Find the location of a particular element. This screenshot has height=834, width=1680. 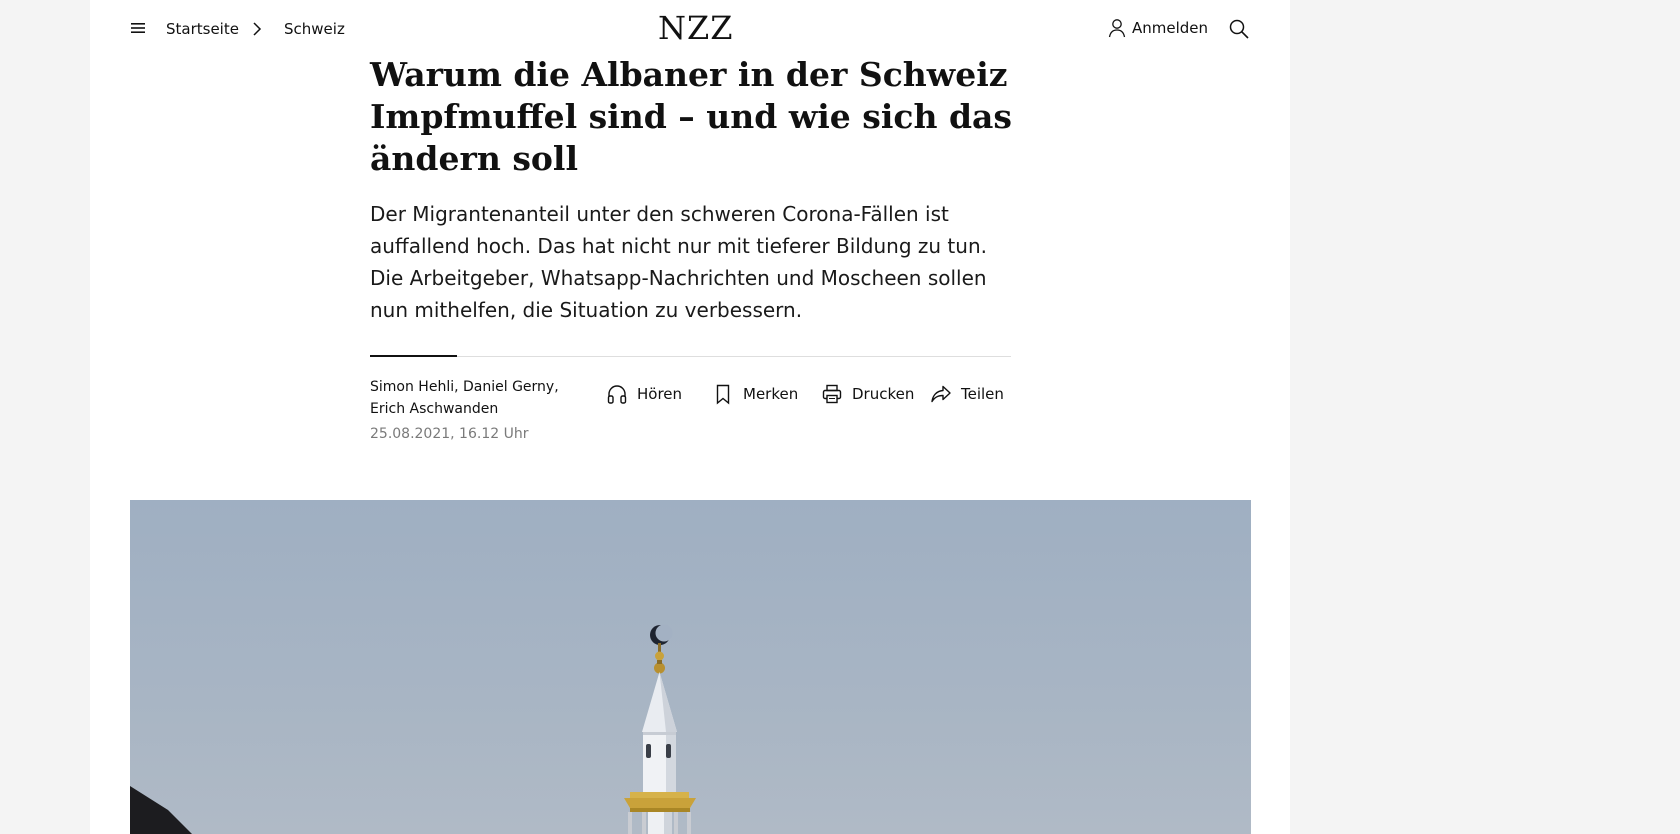

print-button: Drucken is located at coordinates (867, 394).